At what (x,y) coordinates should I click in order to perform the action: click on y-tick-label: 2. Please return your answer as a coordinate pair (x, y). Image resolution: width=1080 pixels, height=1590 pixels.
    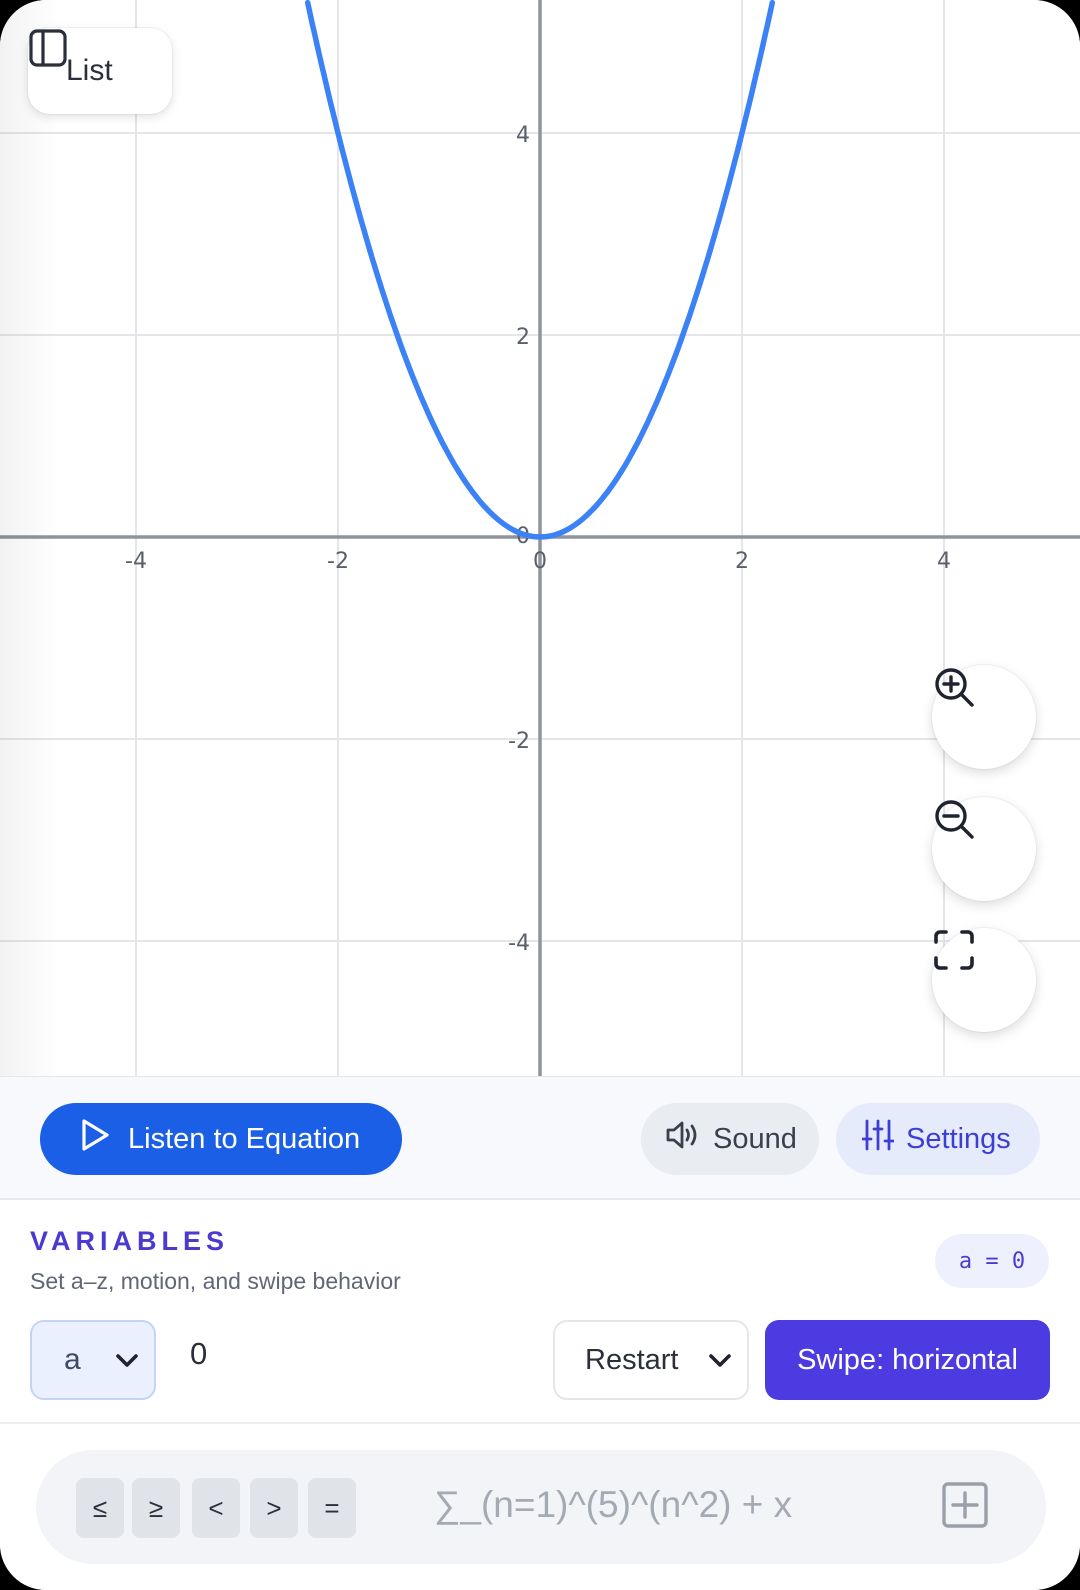
    Looking at the image, I should click on (523, 337).